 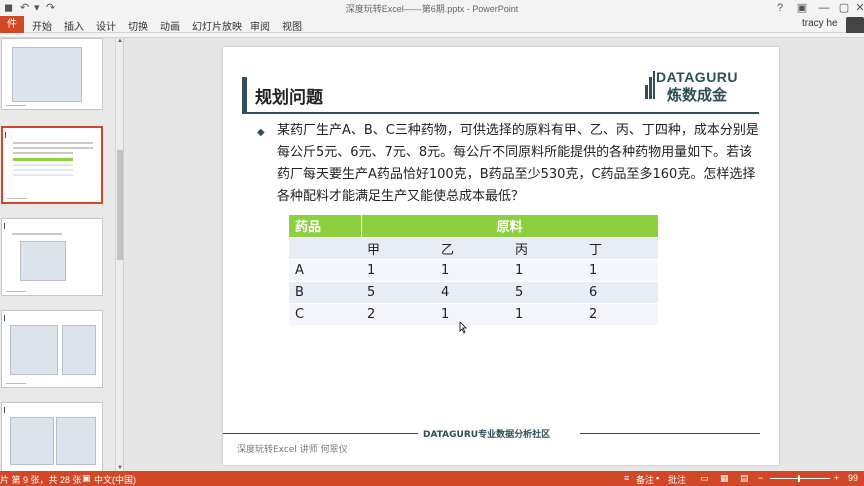 What do you see at coordinates (325, 292) in the screenshot?
I see `drug-label: B` at bounding box center [325, 292].